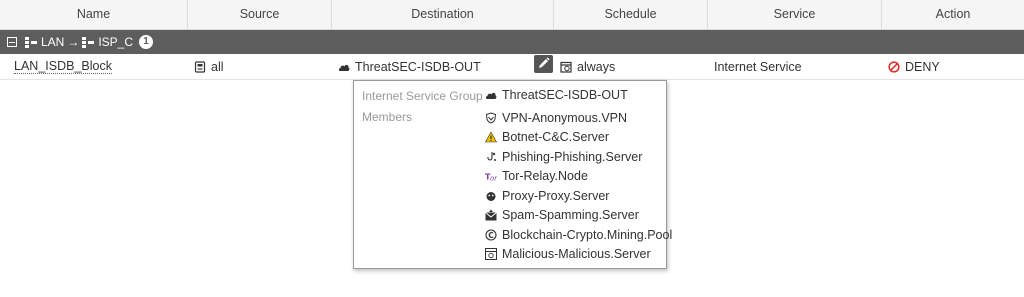 The width and height of the screenshot is (1024, 297). I want to click on column-header-name: Name, so click(94, 14).